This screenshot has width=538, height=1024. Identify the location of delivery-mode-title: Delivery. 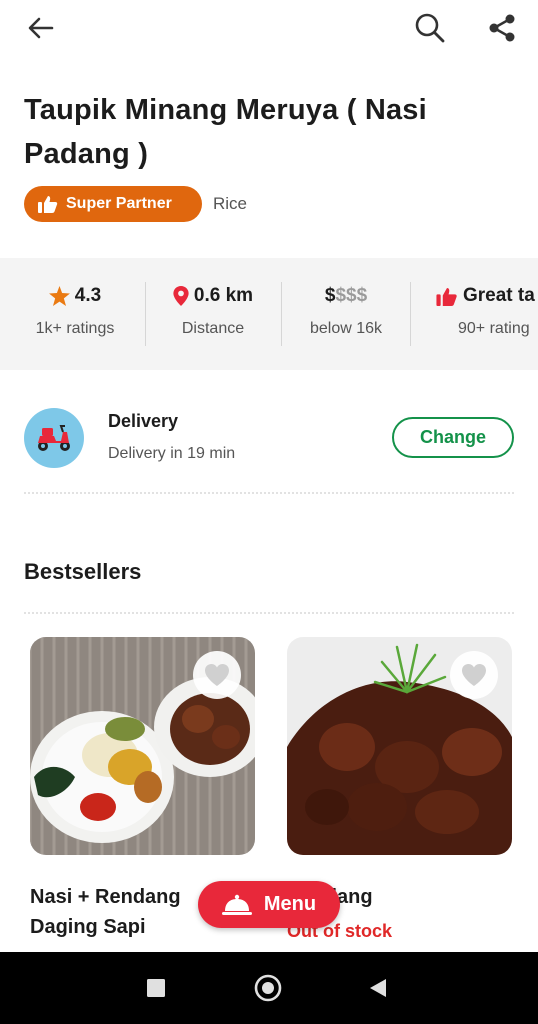
(143, 421).